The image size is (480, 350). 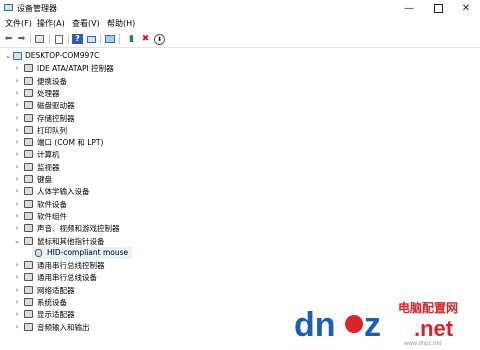 I want to click on brand-tagline: 电脑配置网, so click(x=428, y=307).